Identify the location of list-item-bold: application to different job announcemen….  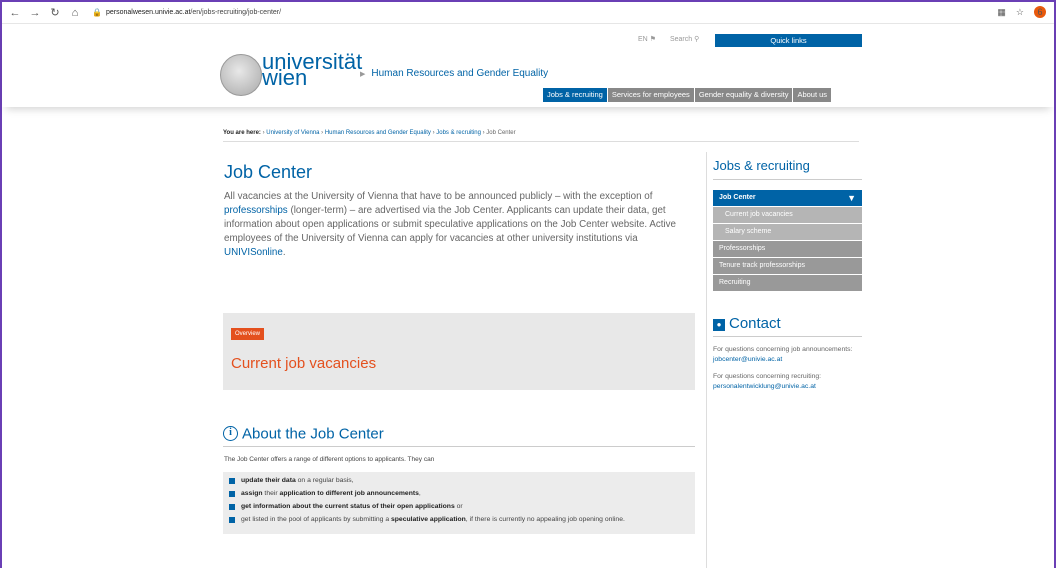
(349, 493).